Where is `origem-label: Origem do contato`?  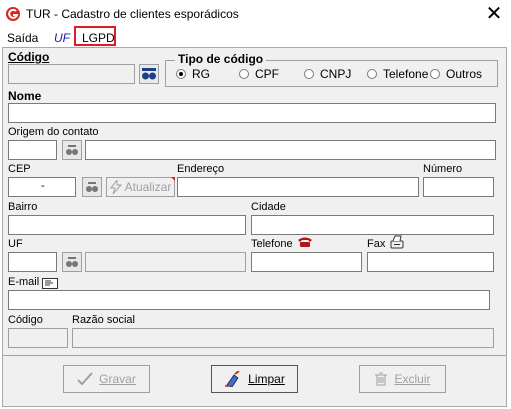
origem-label: Origem do contato is located at coordinates (53, 132).